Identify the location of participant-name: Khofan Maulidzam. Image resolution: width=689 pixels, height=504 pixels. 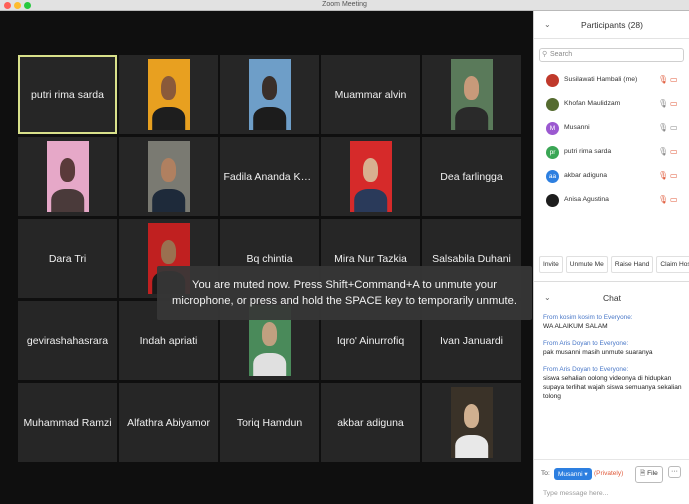
(592, 103).